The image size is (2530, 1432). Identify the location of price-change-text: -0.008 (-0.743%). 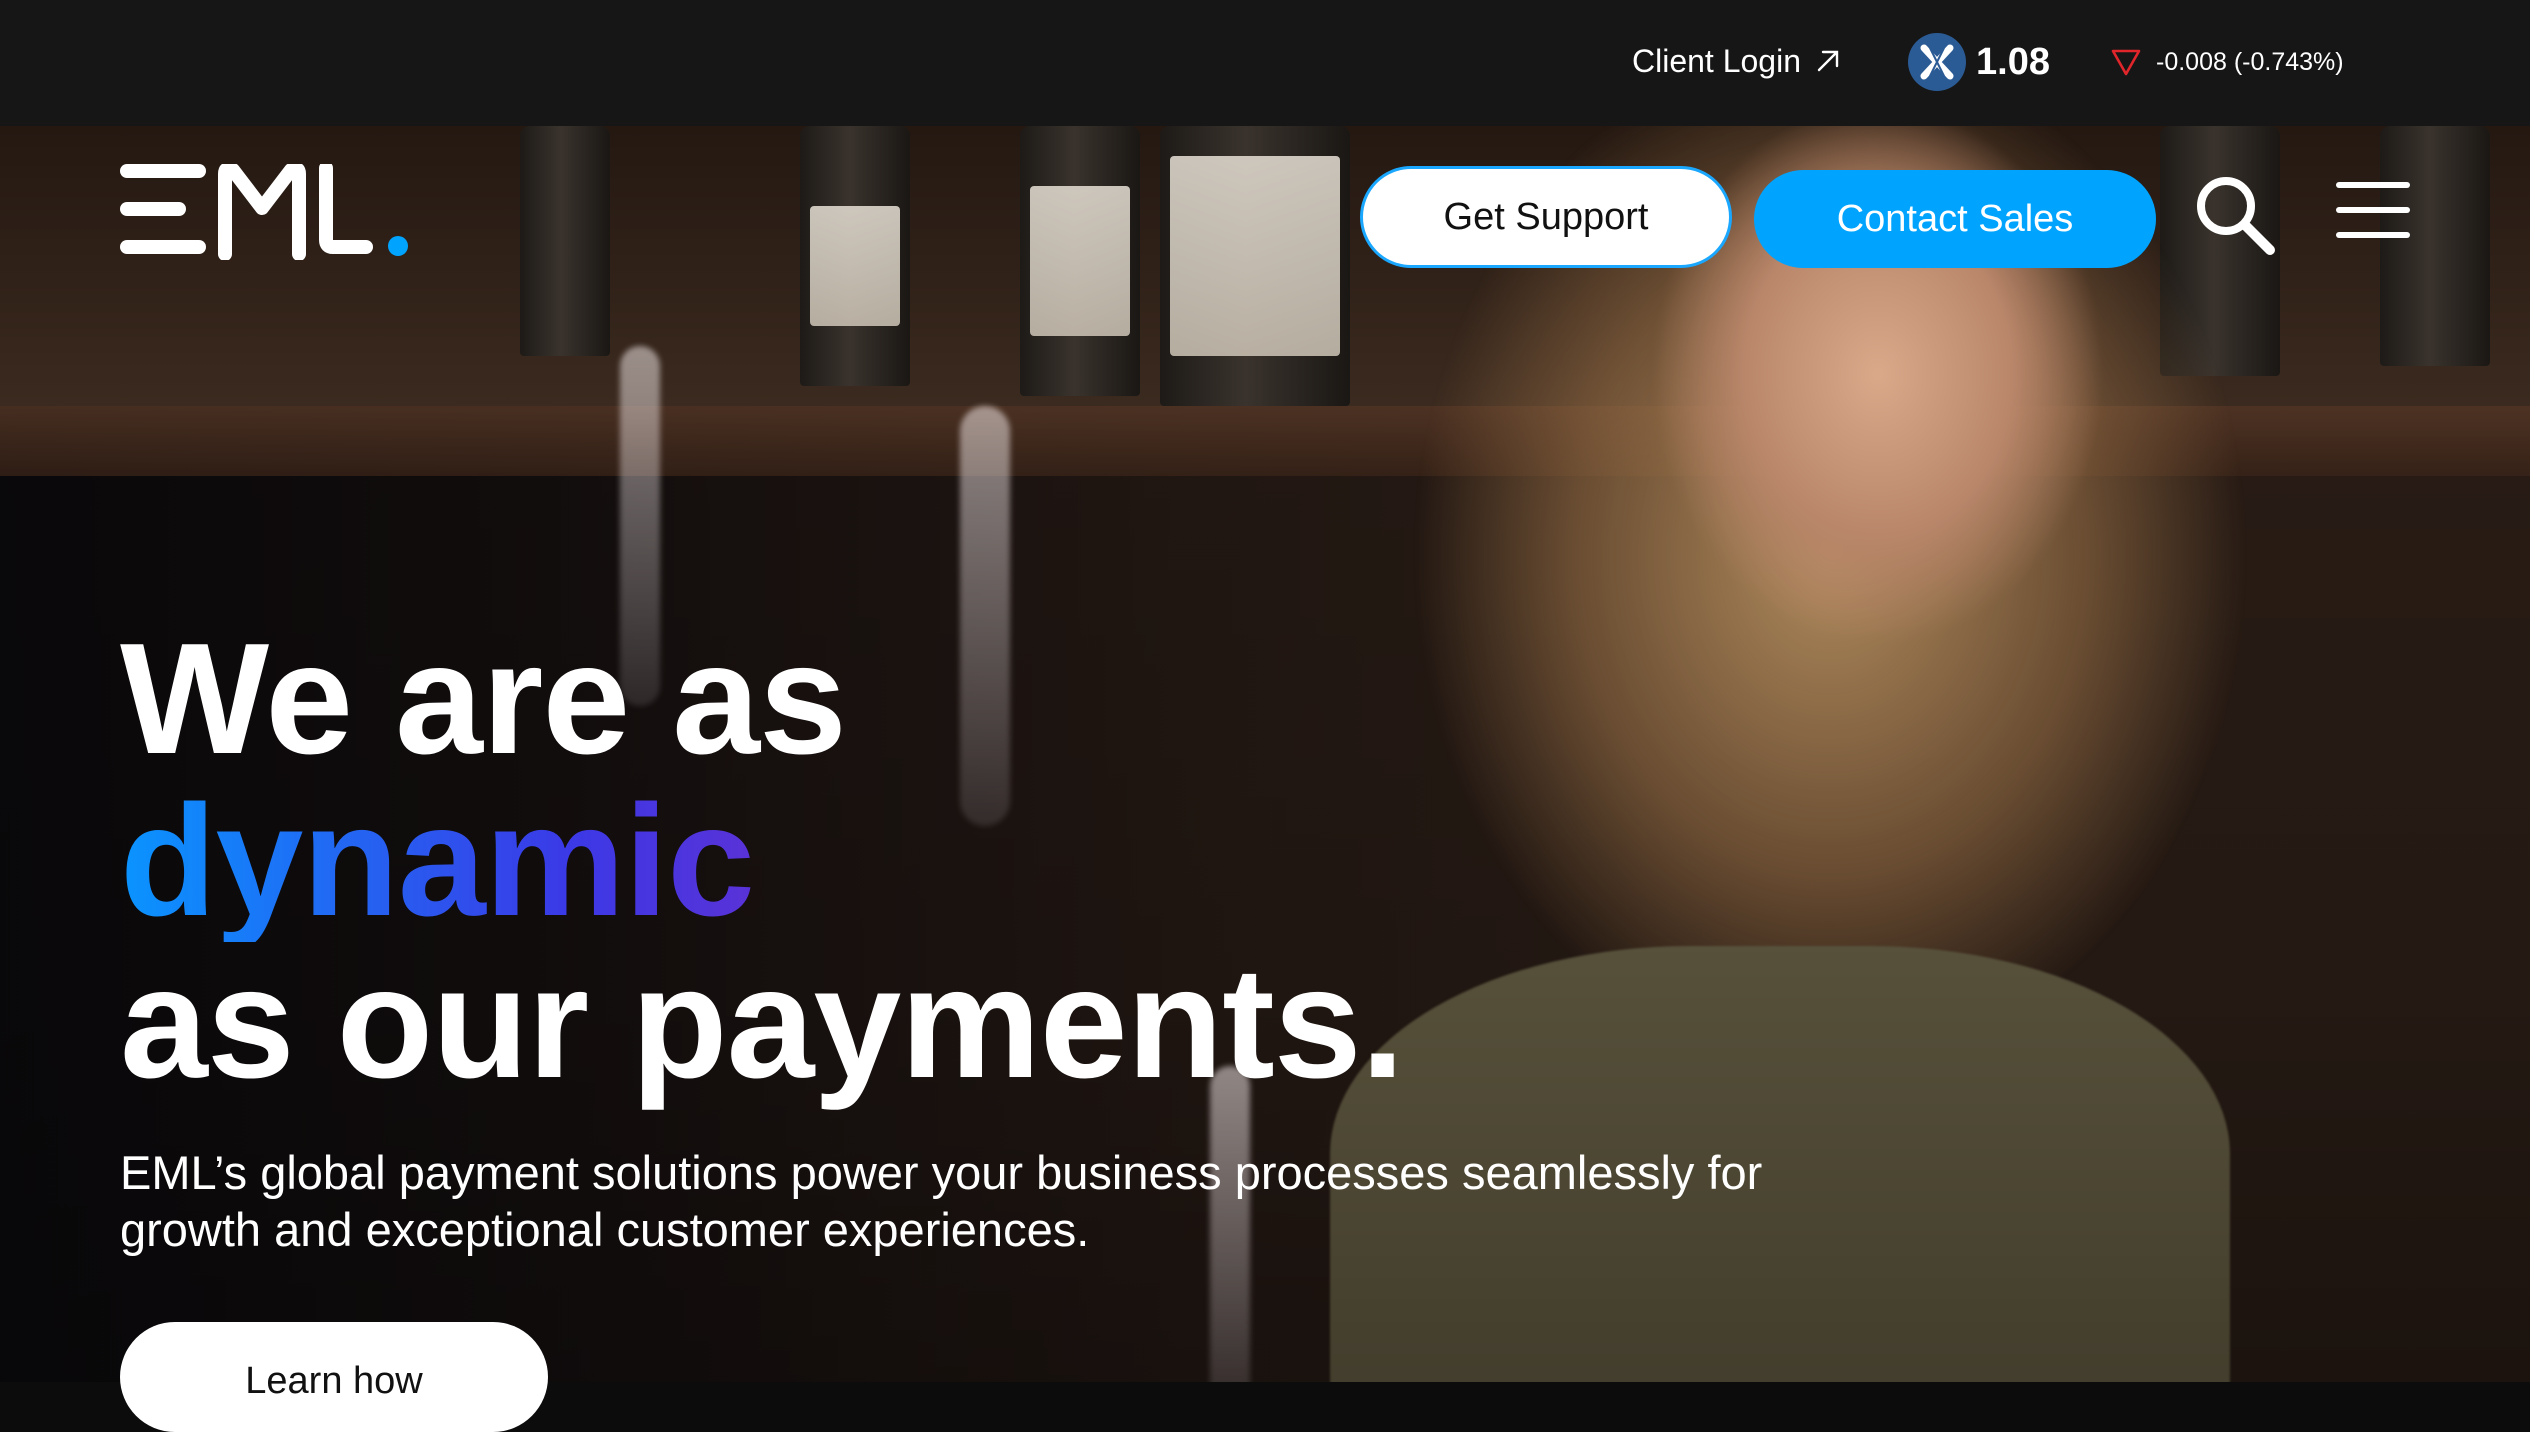
(2250, 61).